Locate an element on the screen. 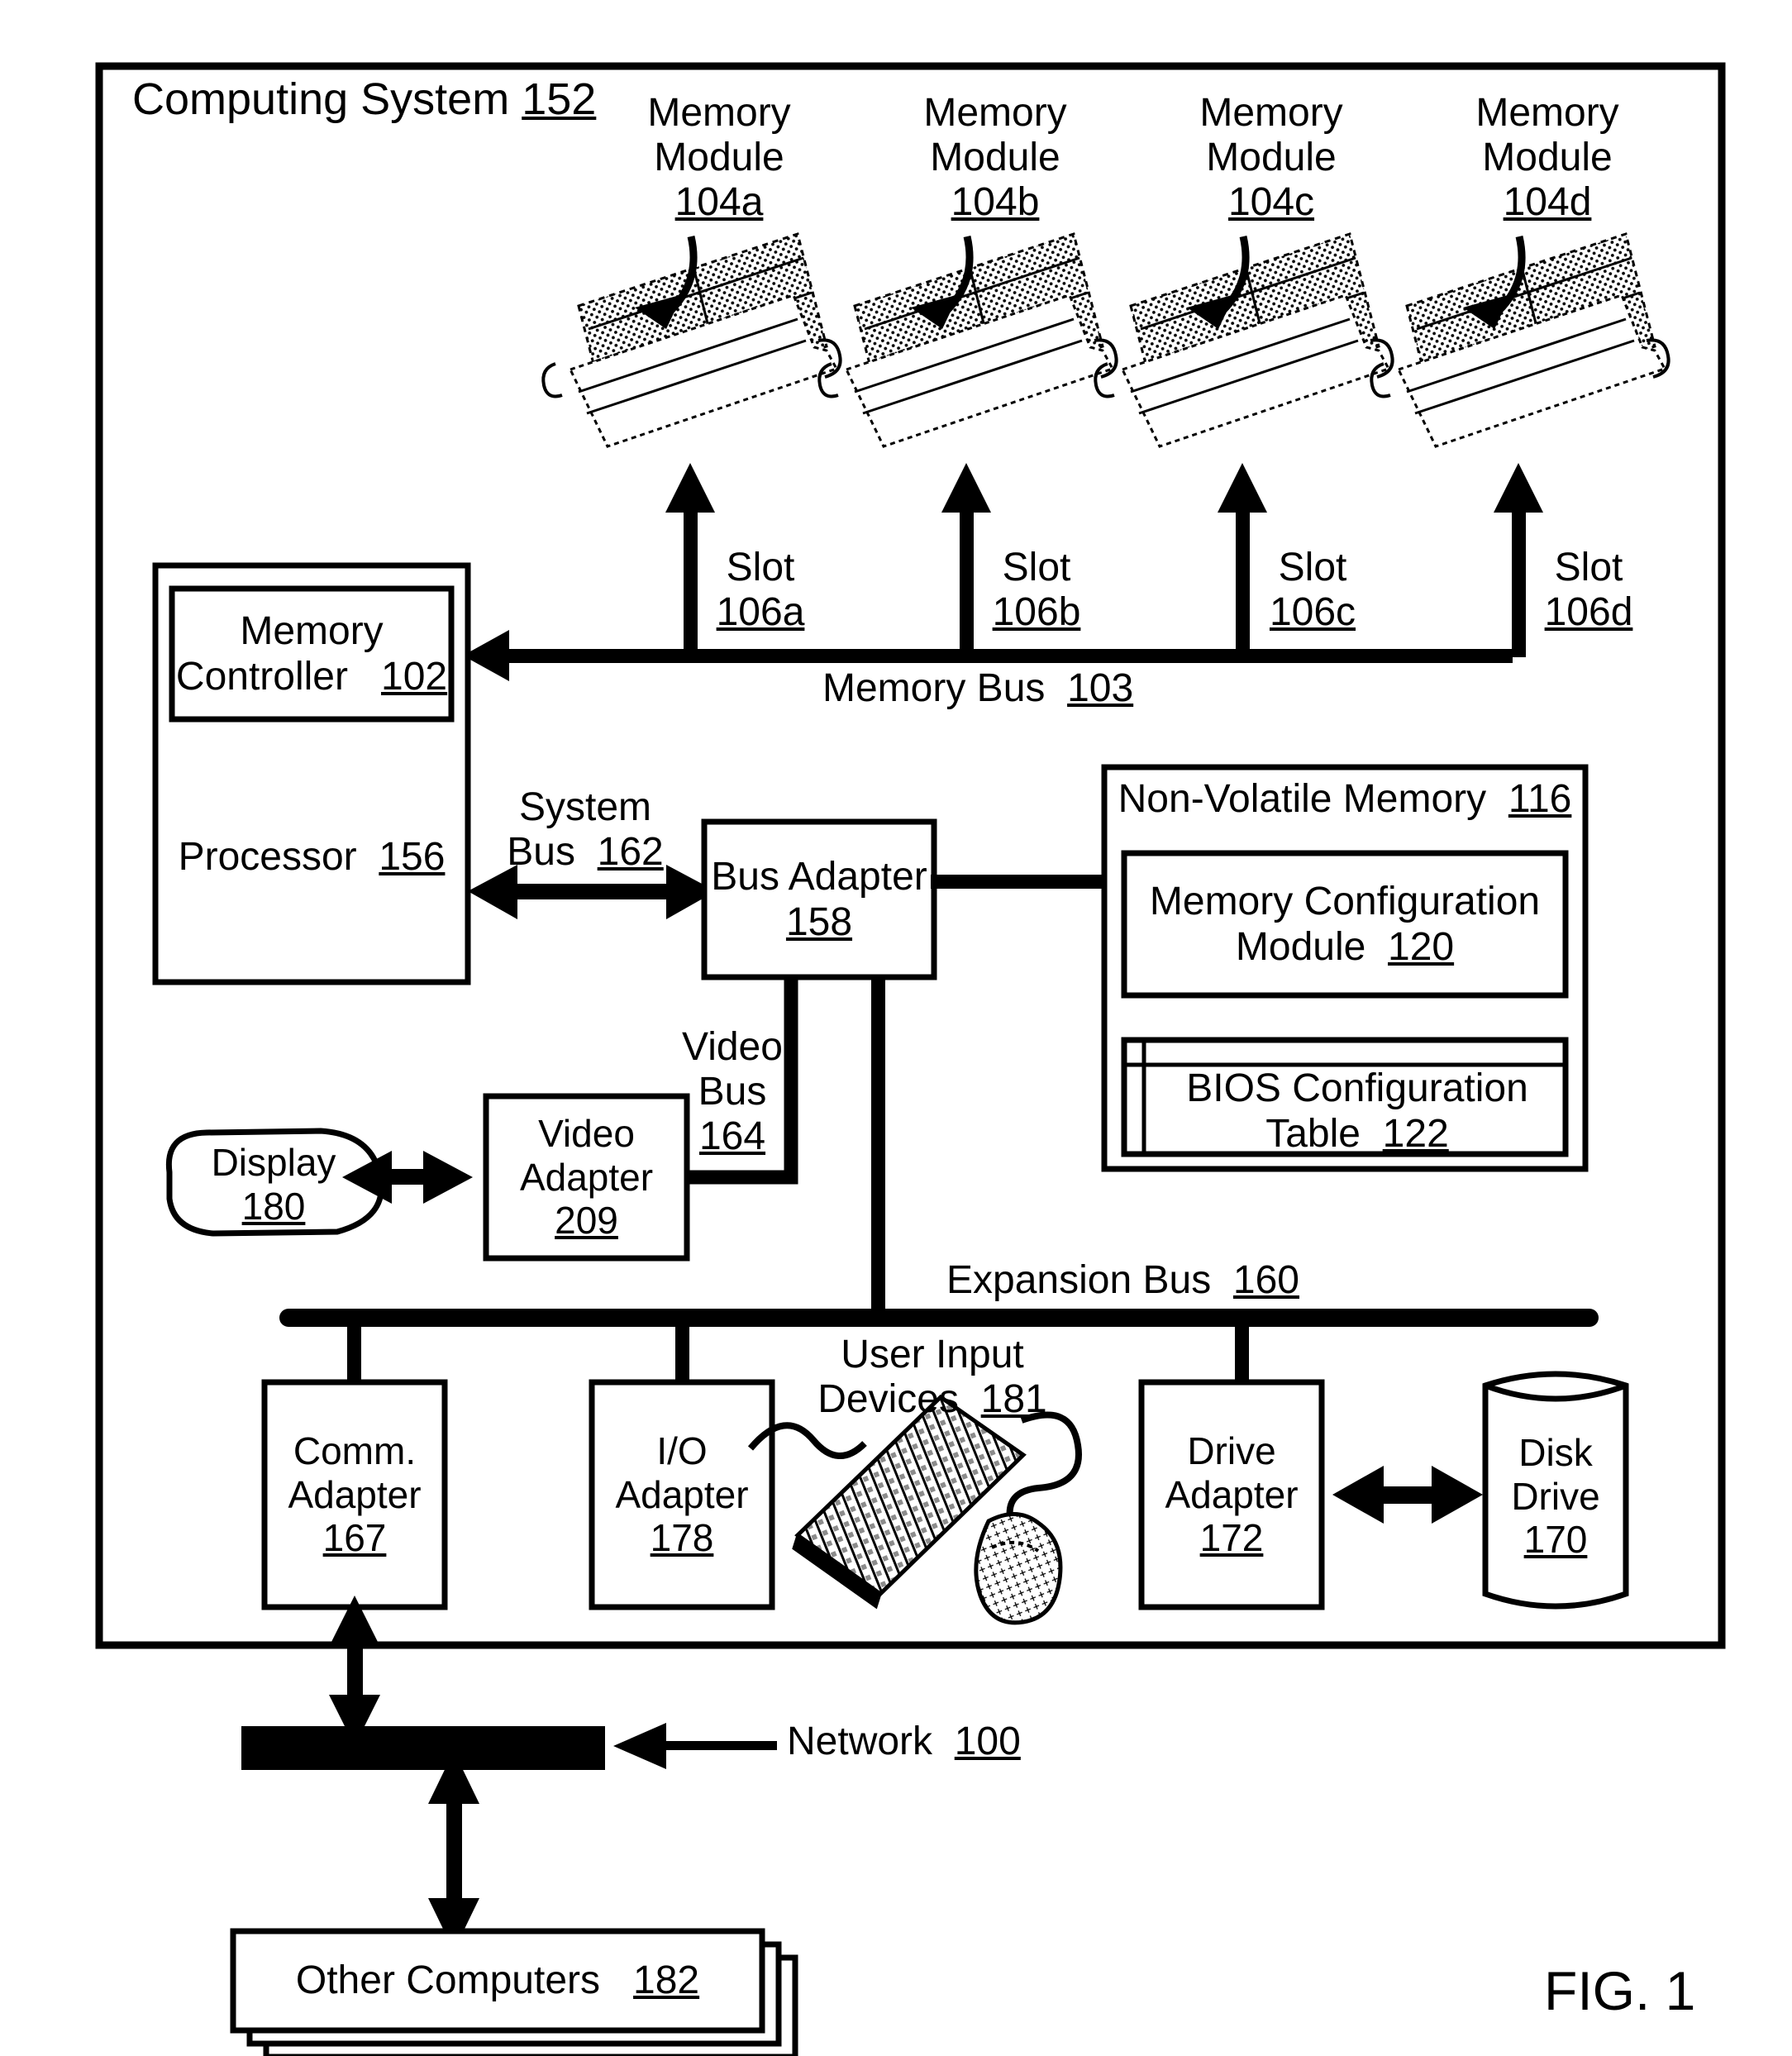  module-leader-arrow-group is located at coordinates (1080, 282).